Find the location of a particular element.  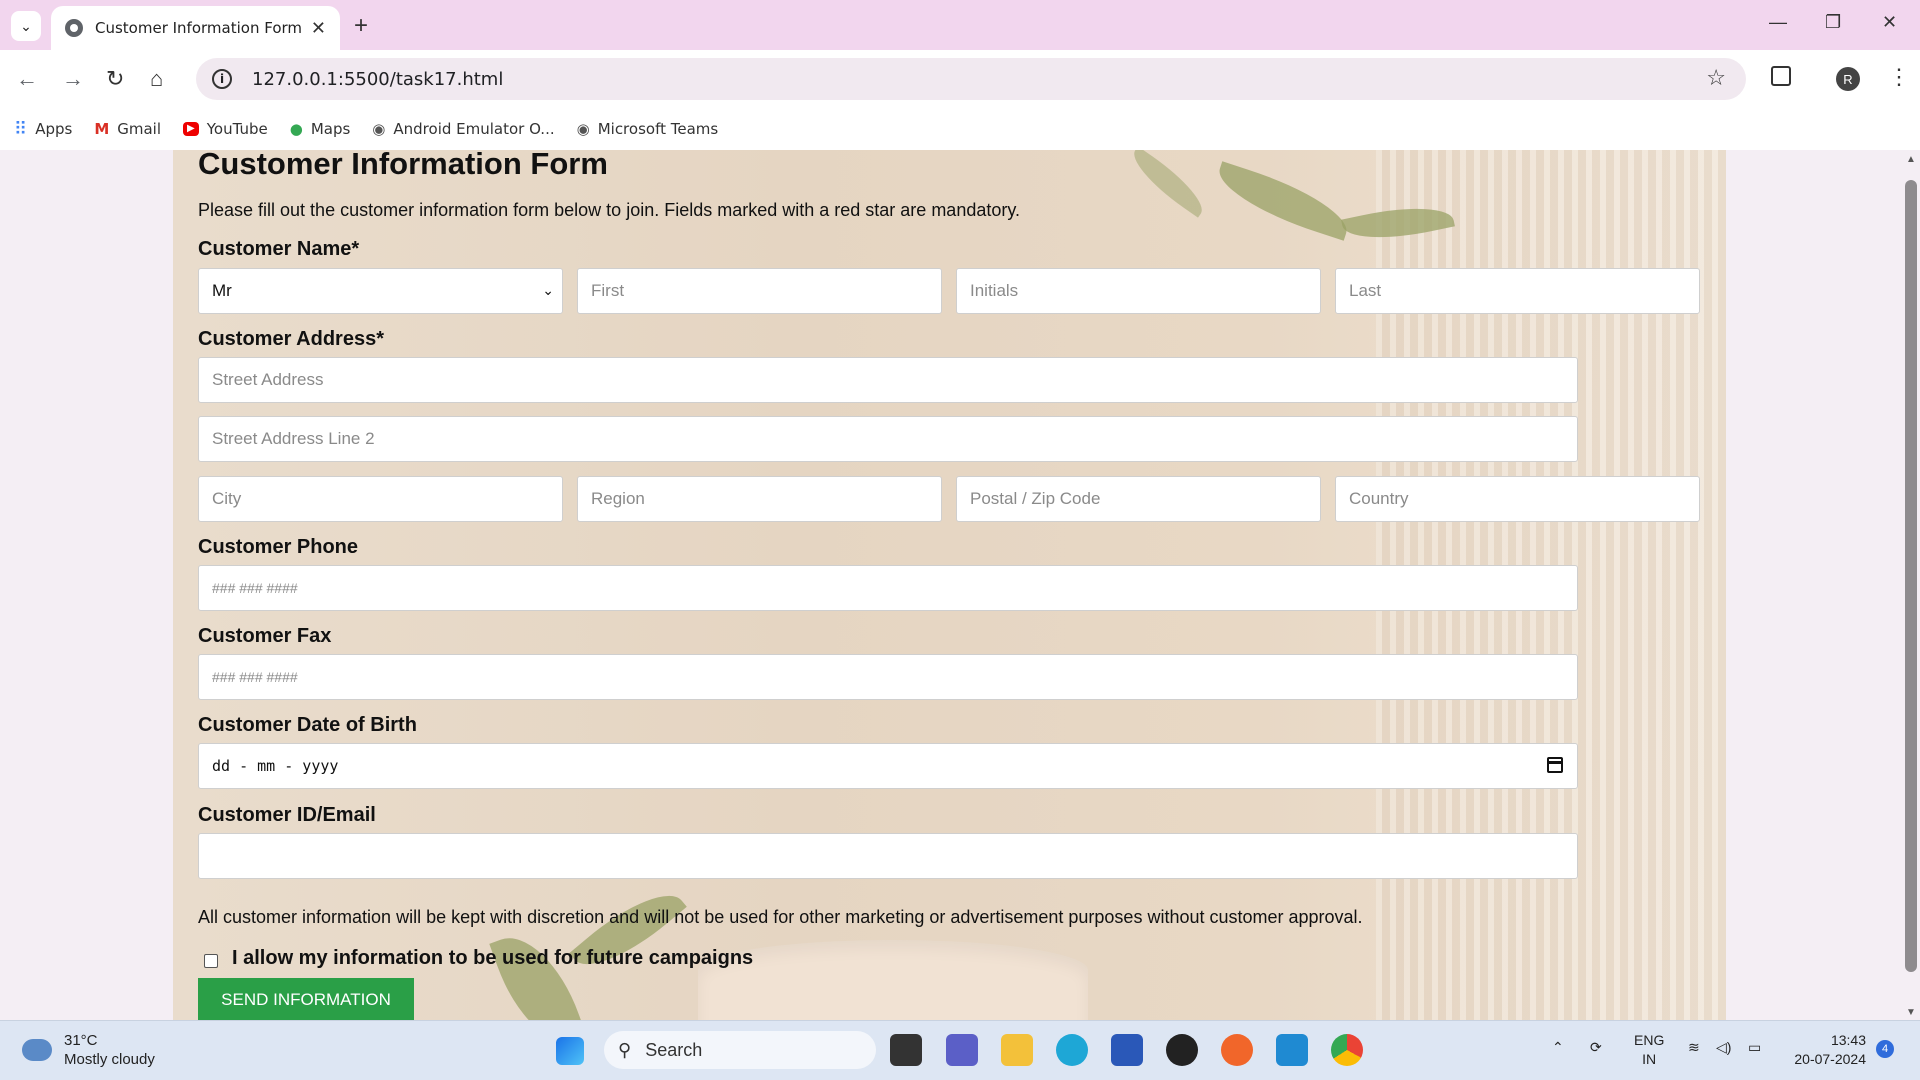

bookmark-maps: ● Maps is located at coordinates (320, 129).